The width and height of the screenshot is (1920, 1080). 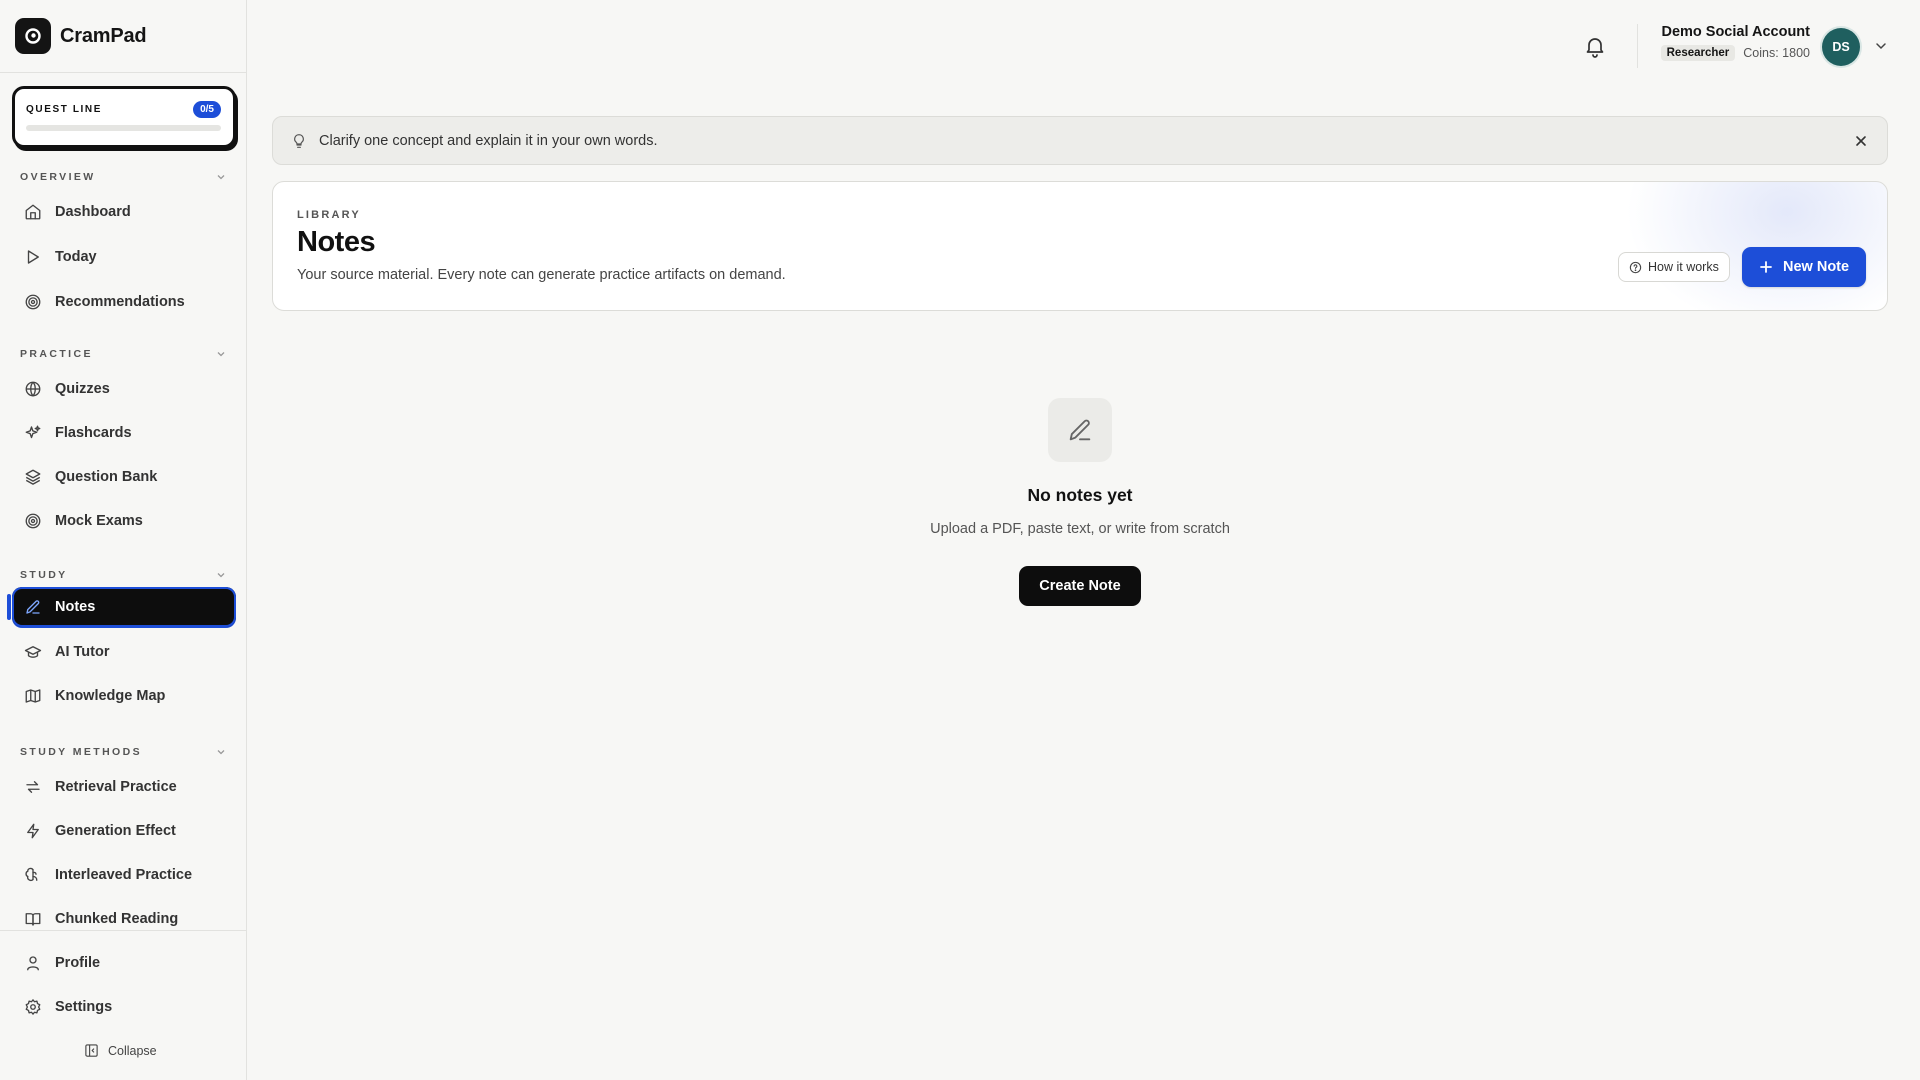 I want to click on sidebar-item-quizzes: Quizzes, so click(x=124, y=389).